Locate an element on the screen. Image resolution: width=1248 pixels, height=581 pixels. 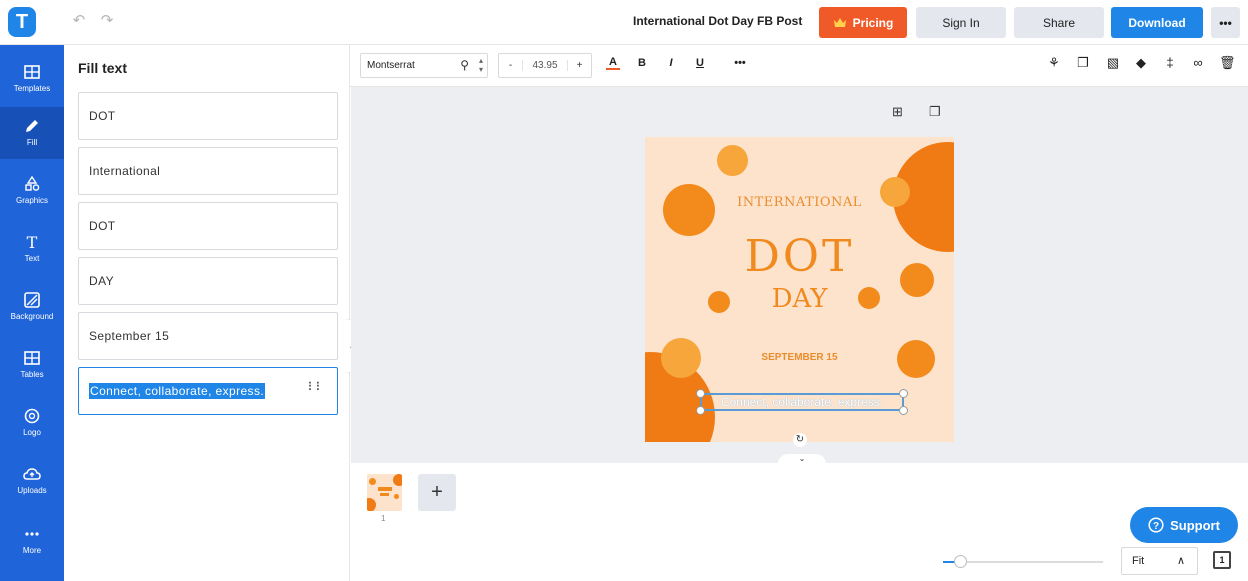
panel-title: Fill text is located at coordinates (103, 68).